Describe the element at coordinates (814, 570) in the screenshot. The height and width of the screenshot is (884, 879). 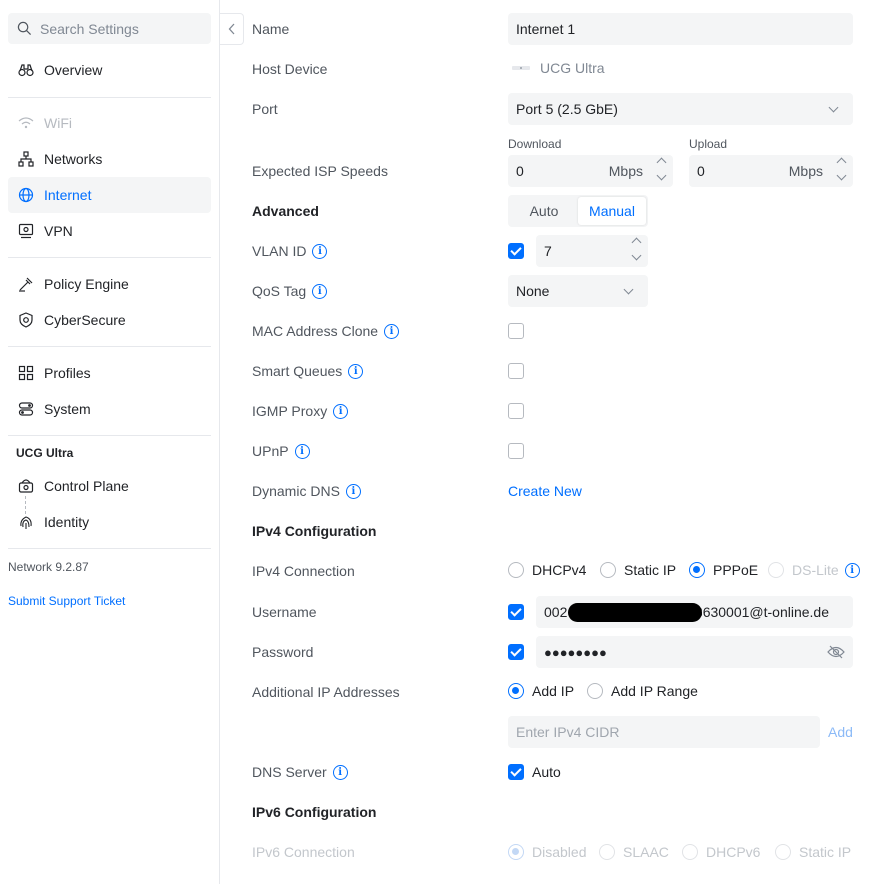
I see `ipv4-dslite-option: DS-Lite i` at that location.